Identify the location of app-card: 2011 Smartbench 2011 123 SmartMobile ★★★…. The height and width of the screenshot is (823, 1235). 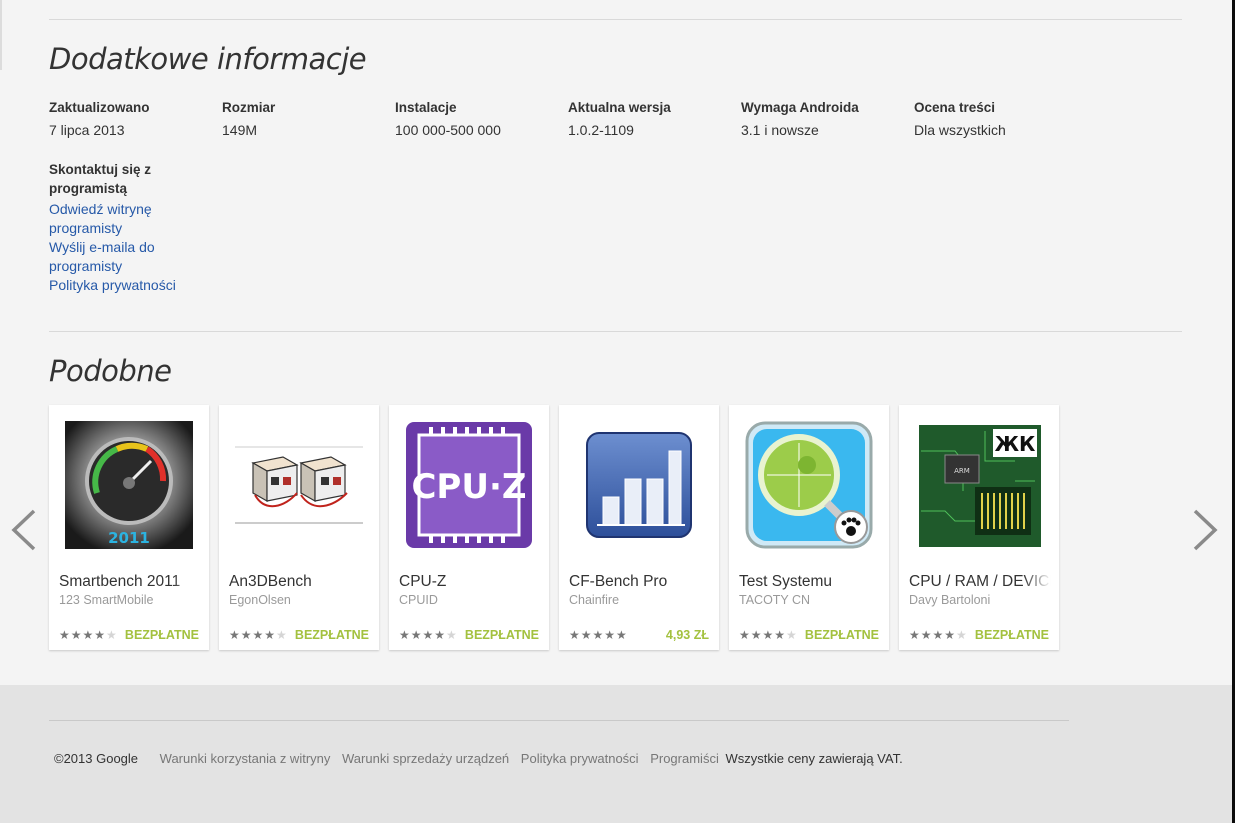
(129, 527).